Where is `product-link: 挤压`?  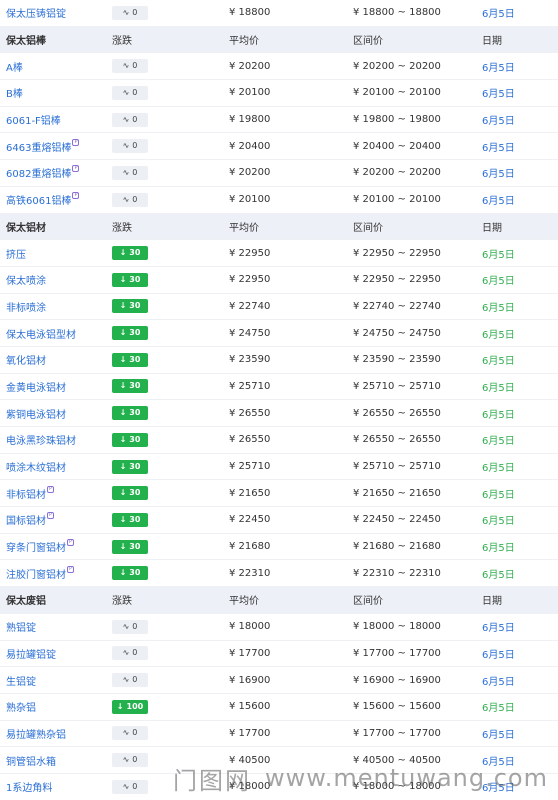
product-link: 挤压 is located at coordinates (16, 255).